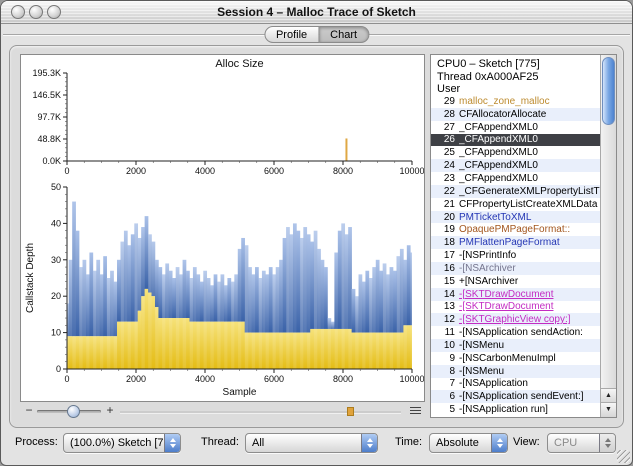 The width and height of the screenshot is (633, 466). Describe the element at coordinates (449, 140) in the screenshot. I see `row-number: 26` at that location.